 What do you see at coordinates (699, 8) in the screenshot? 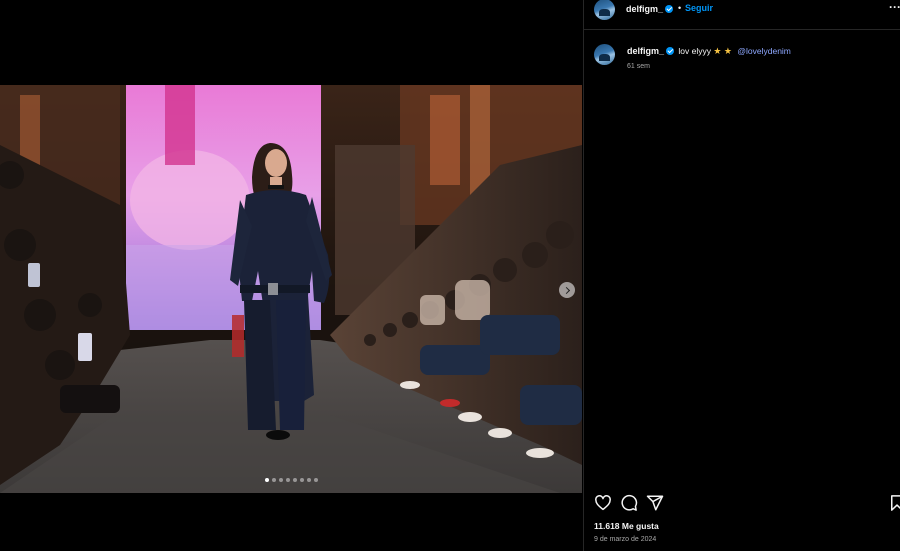
I see `follow-button: Seguir` at bounding box center [699, 8].